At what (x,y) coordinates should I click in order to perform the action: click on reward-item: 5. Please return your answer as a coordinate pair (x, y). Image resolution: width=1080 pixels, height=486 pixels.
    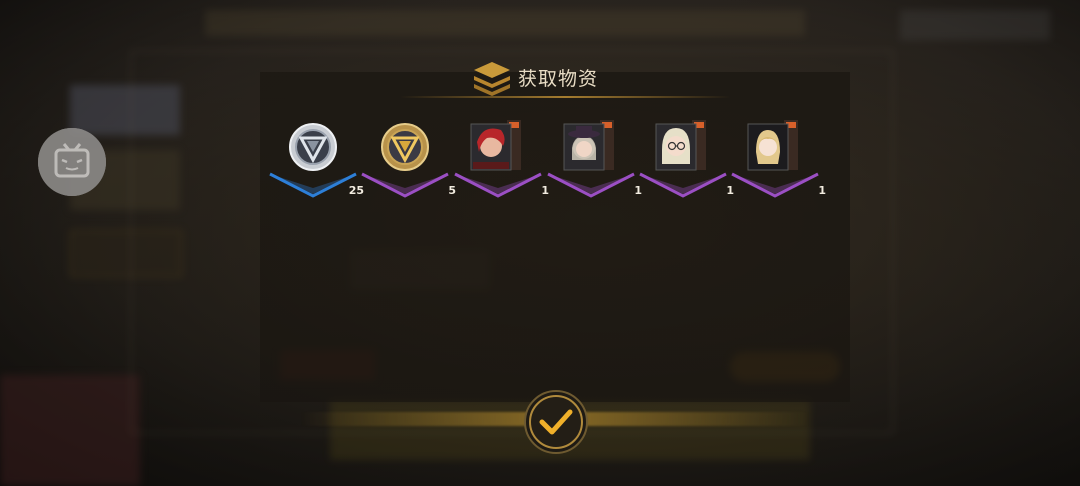
    Looking at the image, I should click on (408, 159).